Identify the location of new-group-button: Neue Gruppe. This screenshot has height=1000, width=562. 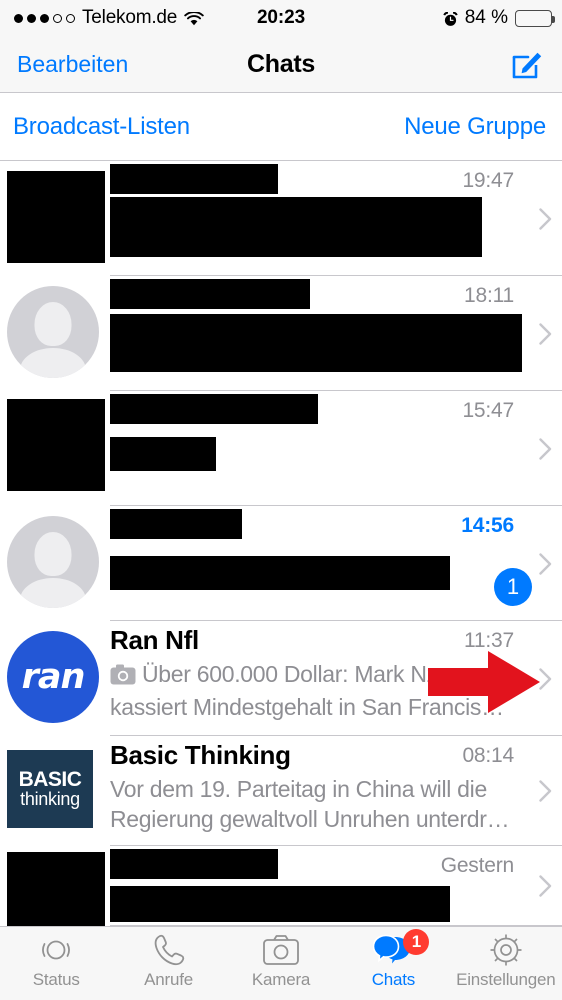
(475, 127).